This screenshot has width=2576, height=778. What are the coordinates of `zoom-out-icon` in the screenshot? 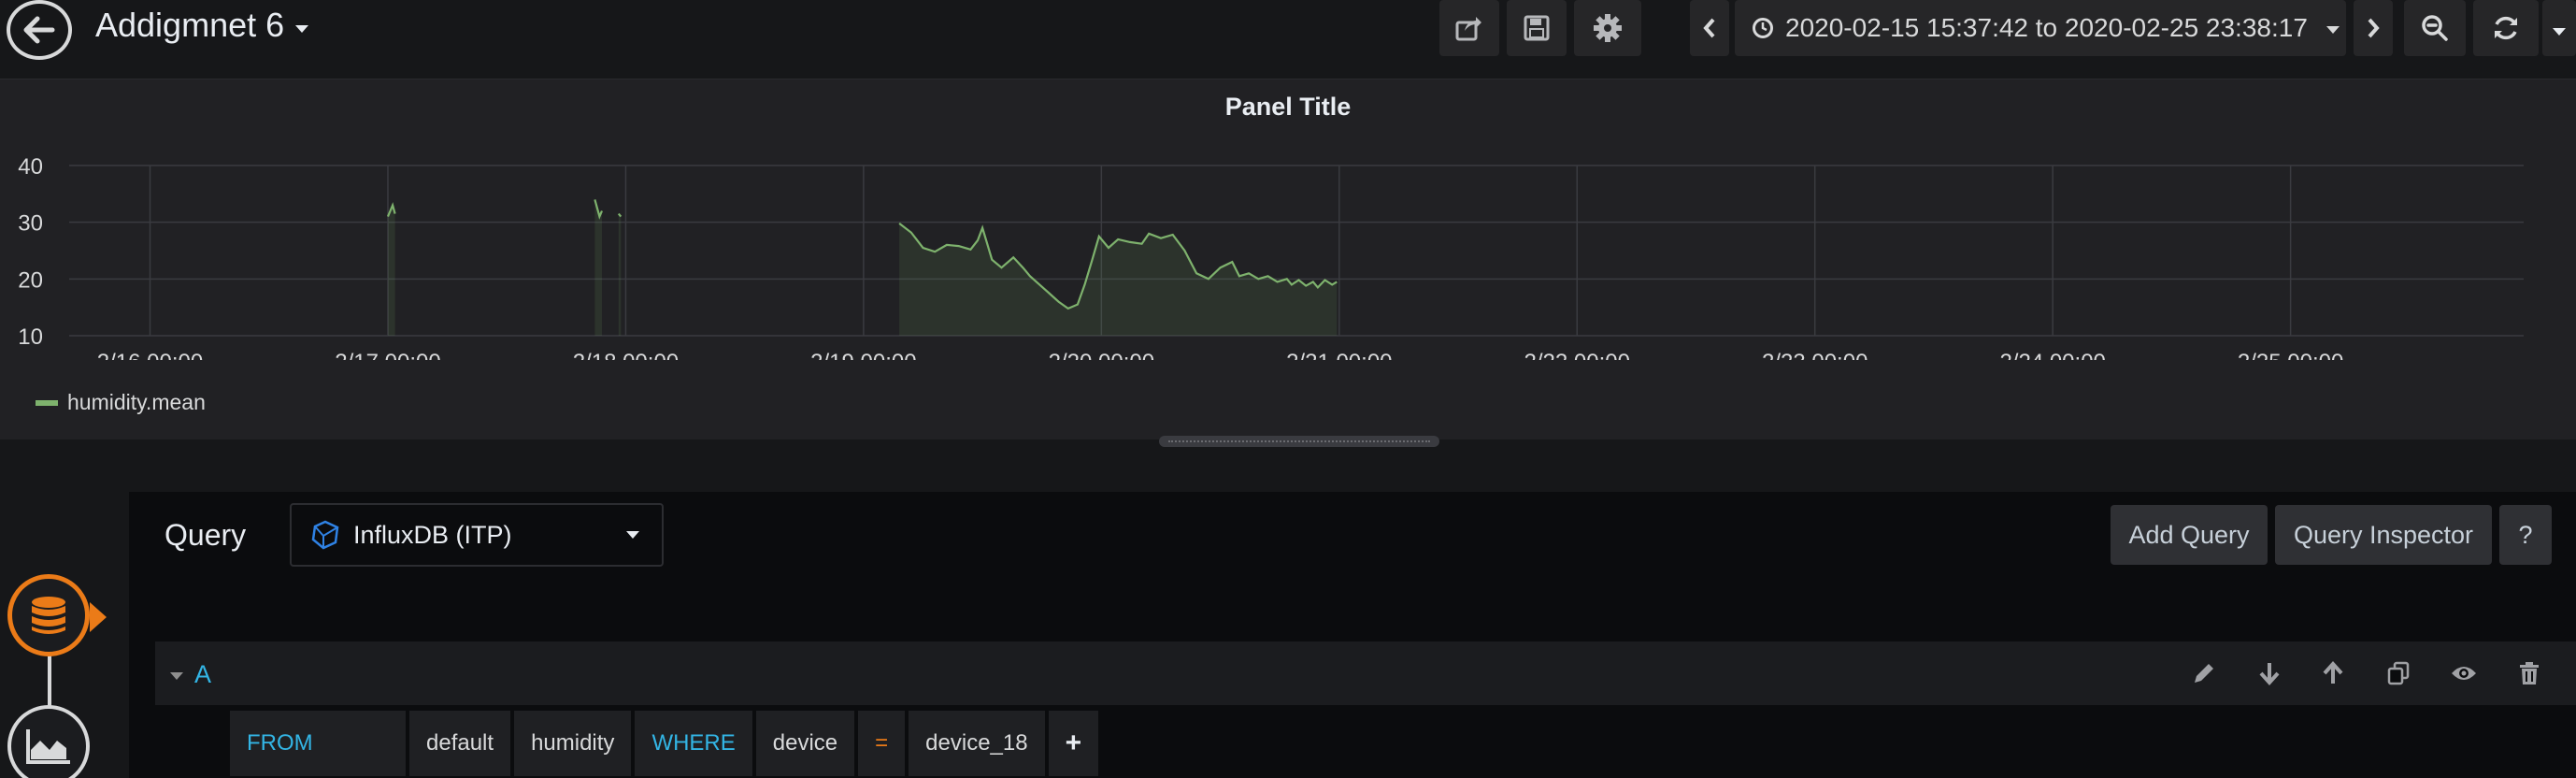 It's located at (2435, 28).